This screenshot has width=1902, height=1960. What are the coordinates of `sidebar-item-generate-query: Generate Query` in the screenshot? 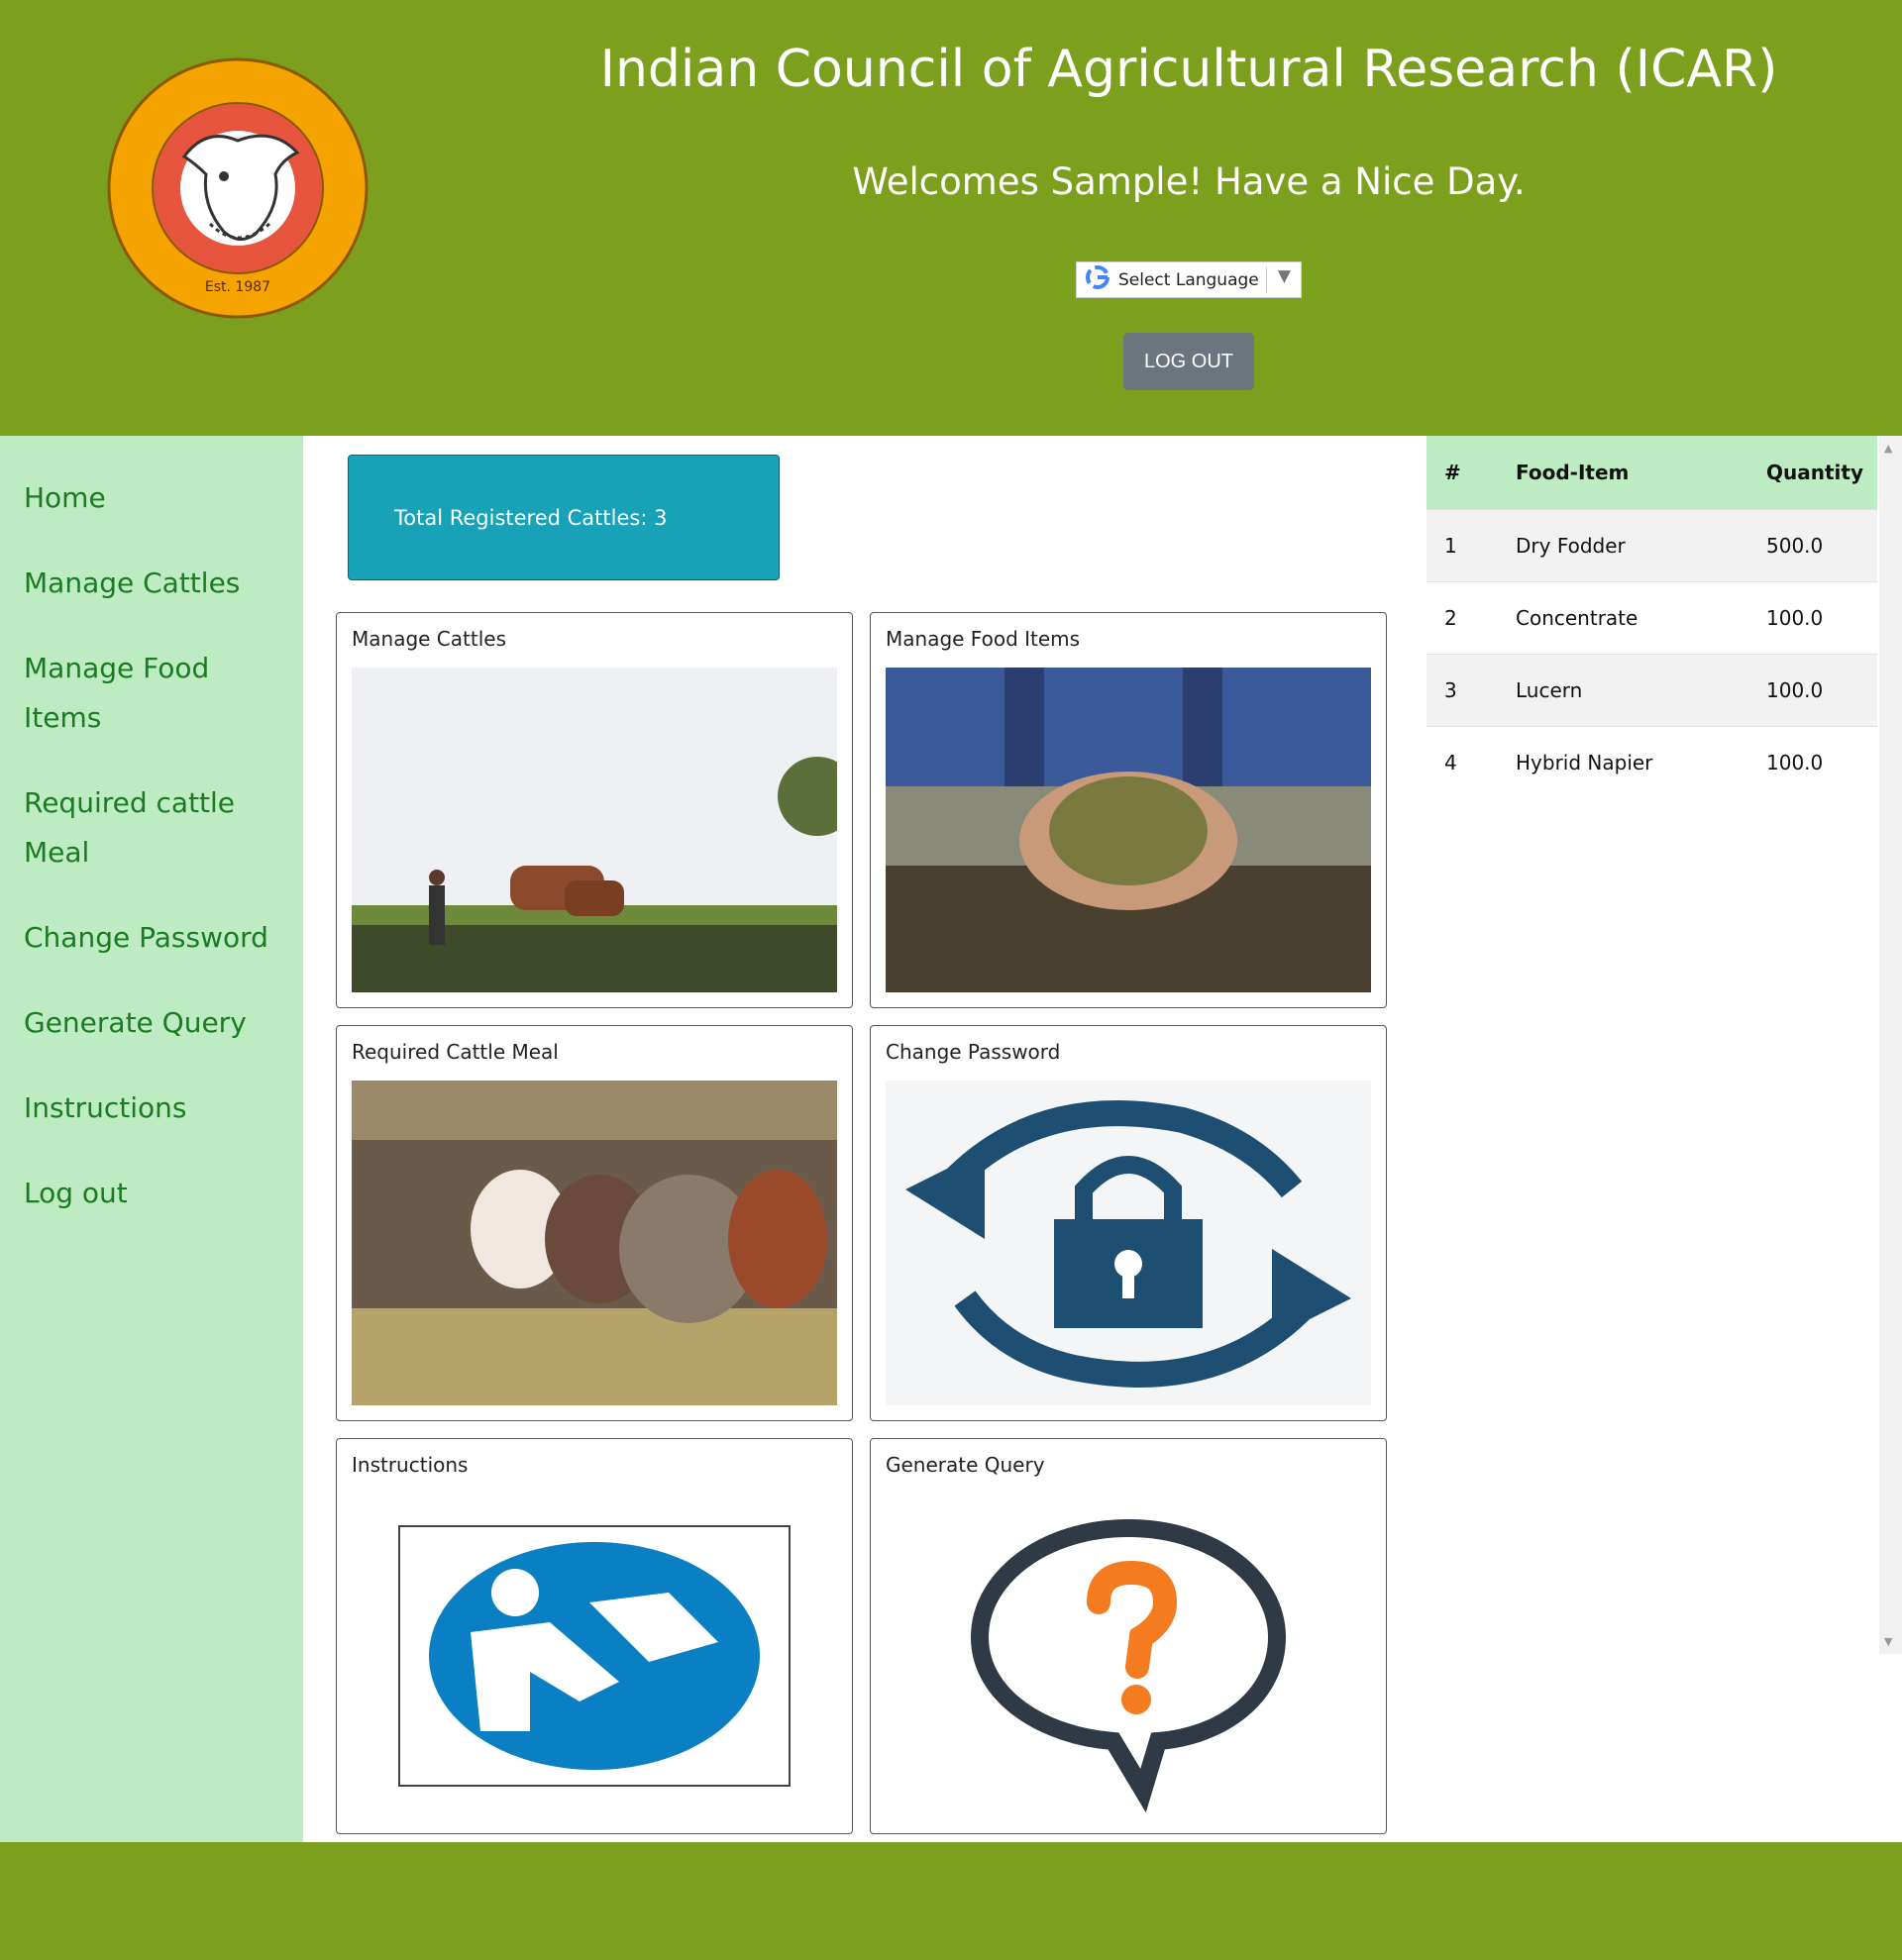 It's located at (151, 1023).